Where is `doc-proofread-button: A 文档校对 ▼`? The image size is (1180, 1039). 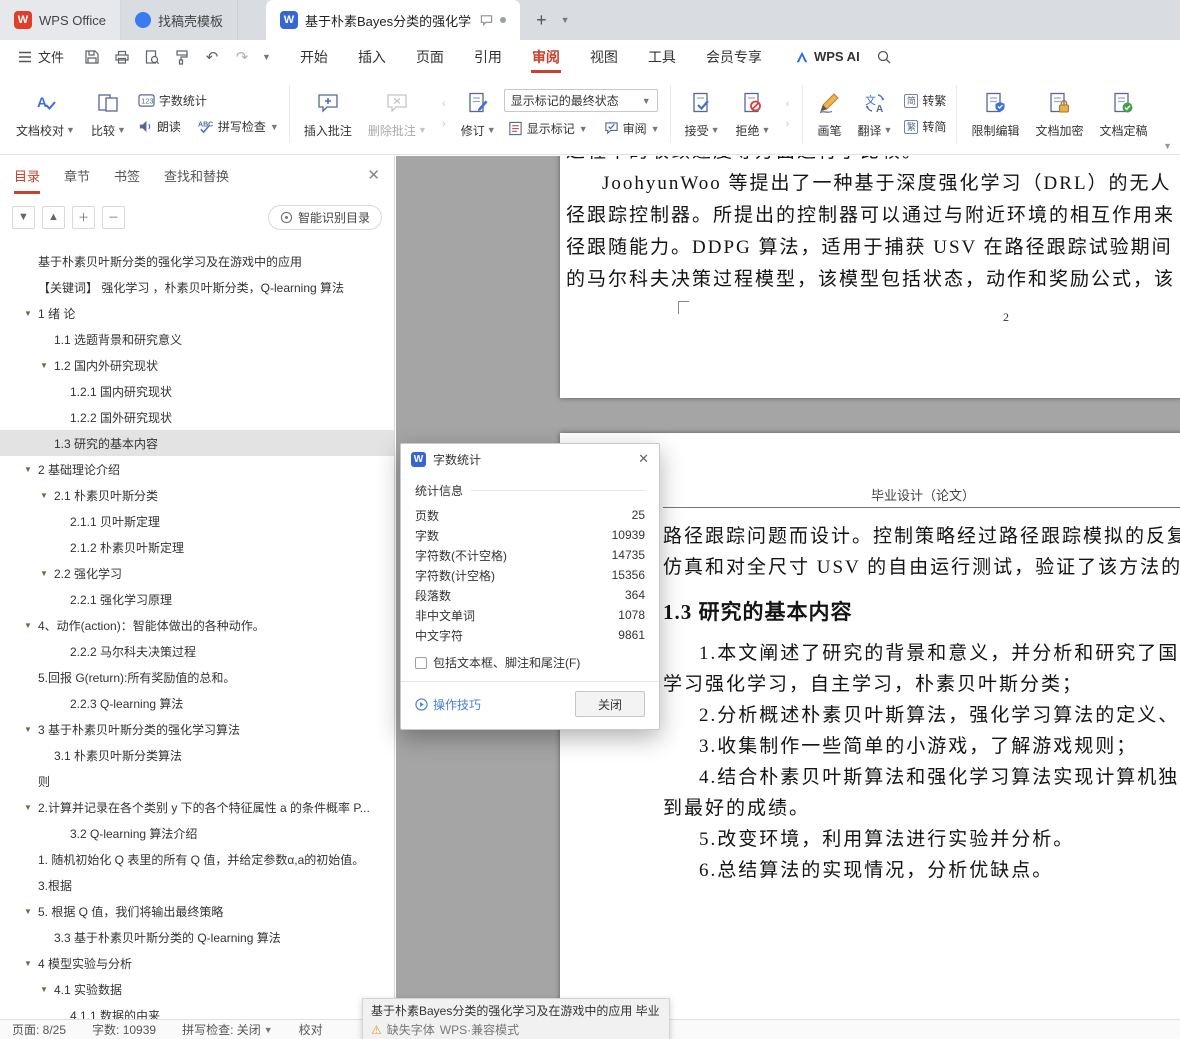
doc-proofread-button: A 文档校对 ▼ is located at coordinates (45, 114).